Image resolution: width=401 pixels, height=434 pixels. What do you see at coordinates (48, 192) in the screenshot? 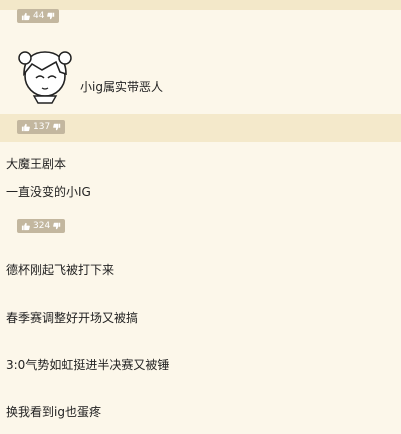
I see `comment-line: 一直没变的小IG` at bounding box center [48, 192].